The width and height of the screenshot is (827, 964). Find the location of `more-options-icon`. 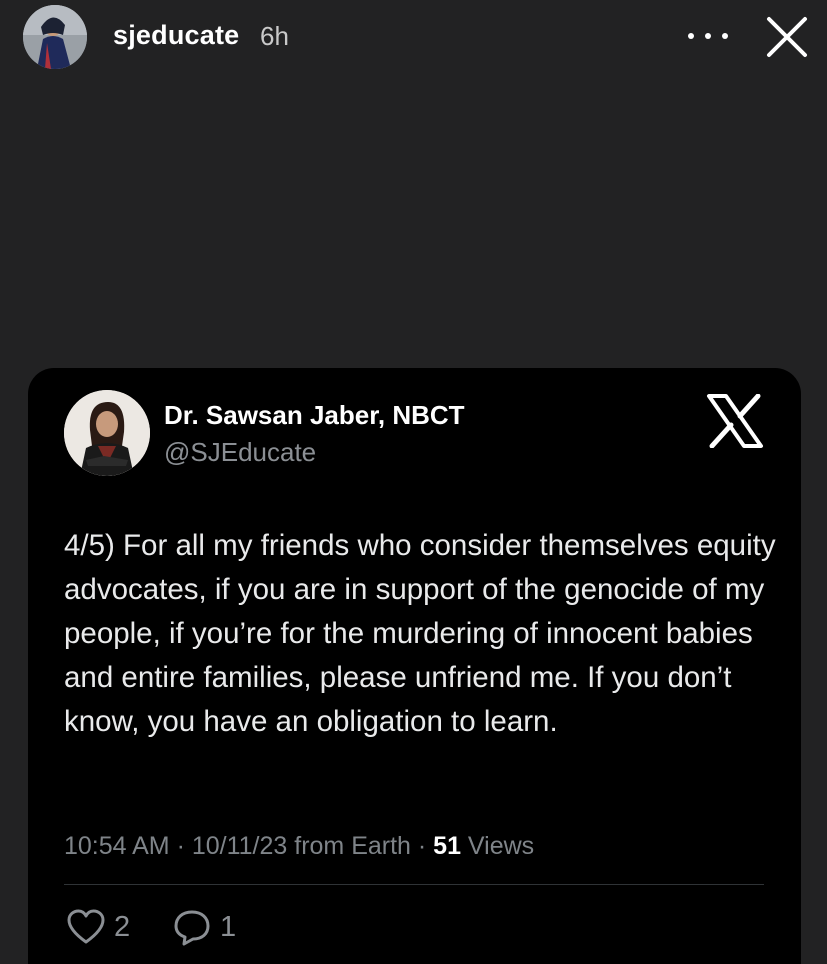

more-options-icon is located at coordinates (708, 36).